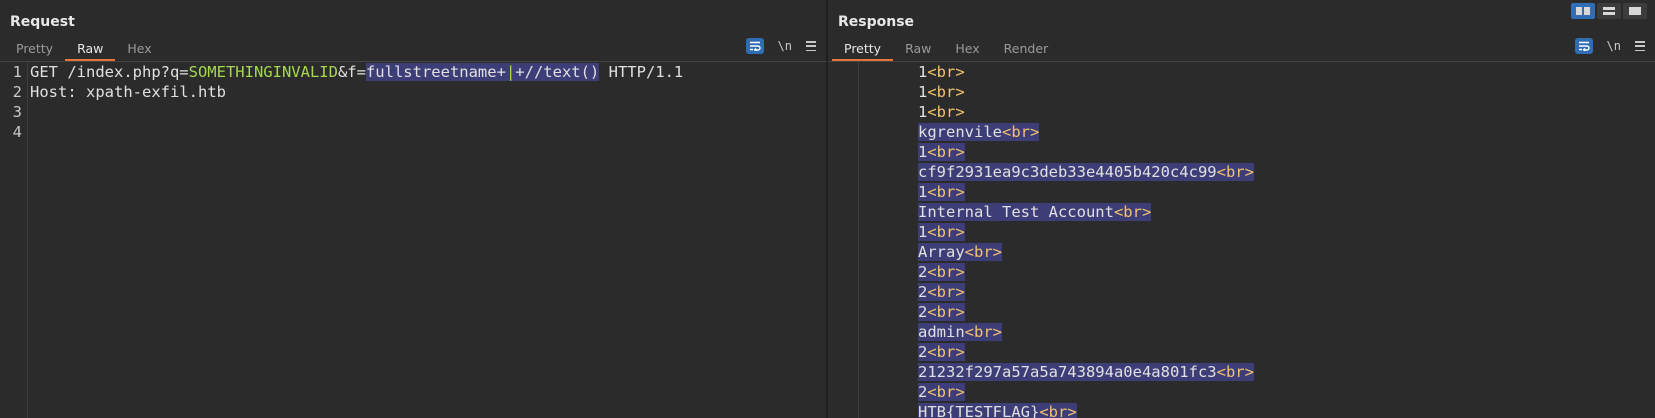 The height and width of the screenshot is (418, 1655). Describe the element at coordinates (918, 50) in the screenshot. I see `response-tab-raw: Raw` at that location.